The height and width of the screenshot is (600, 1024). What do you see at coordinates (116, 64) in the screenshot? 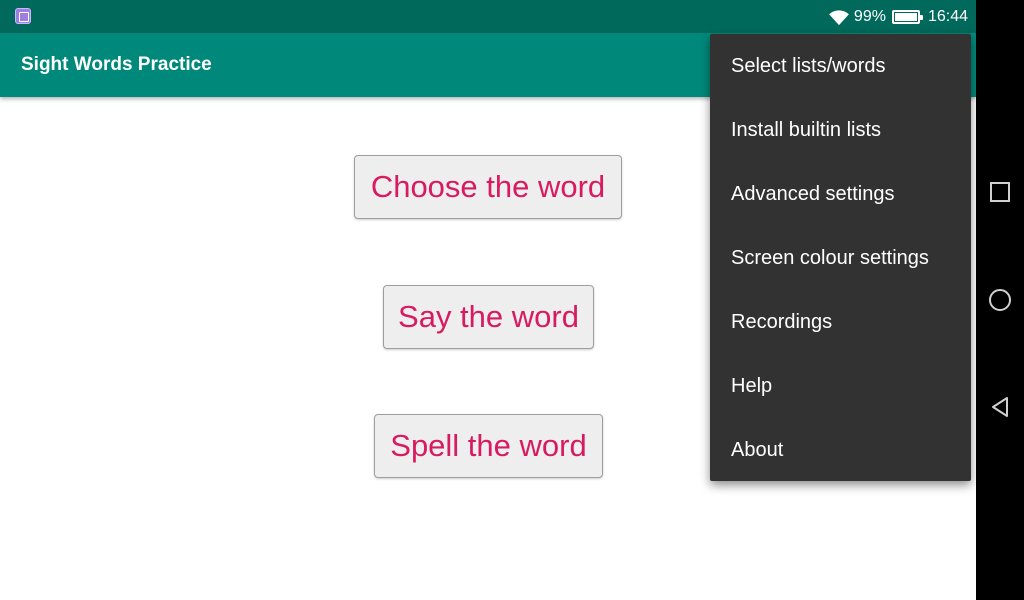
I see `app-title: Sight Words Practice` at bounding box center [116, 64].